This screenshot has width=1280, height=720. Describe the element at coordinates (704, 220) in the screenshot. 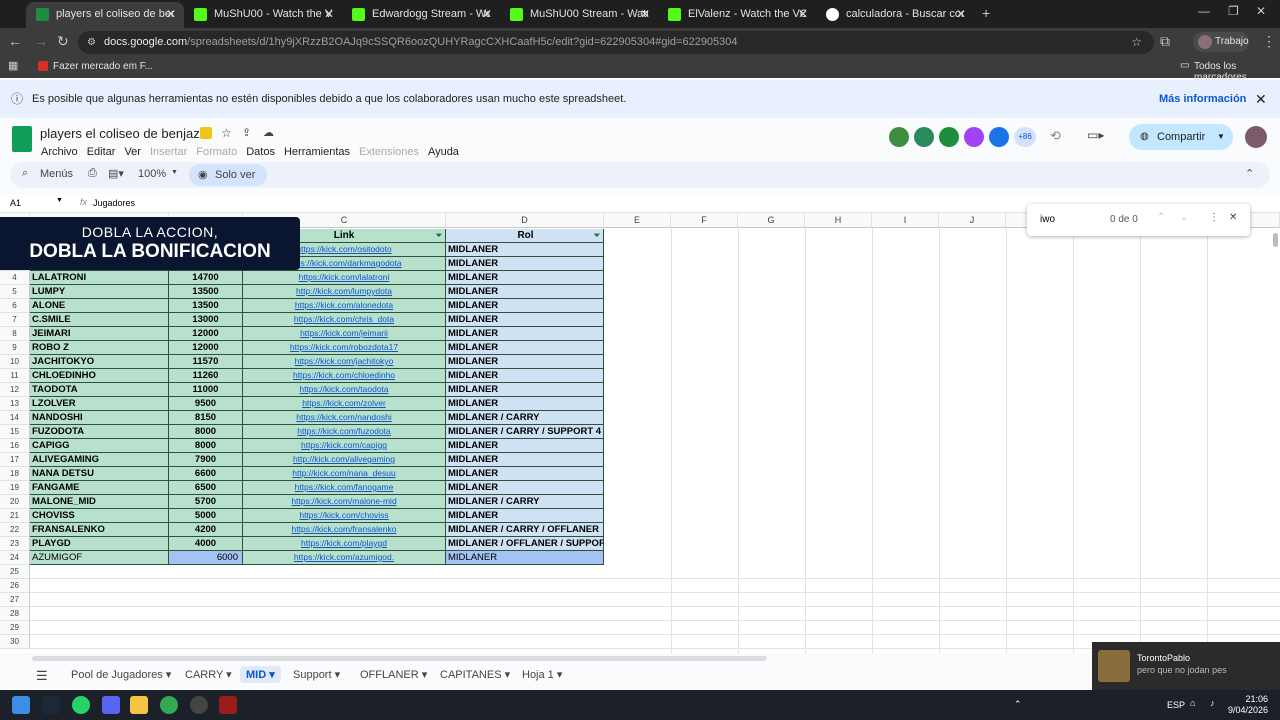

I see `column-header-f: F` at that location.